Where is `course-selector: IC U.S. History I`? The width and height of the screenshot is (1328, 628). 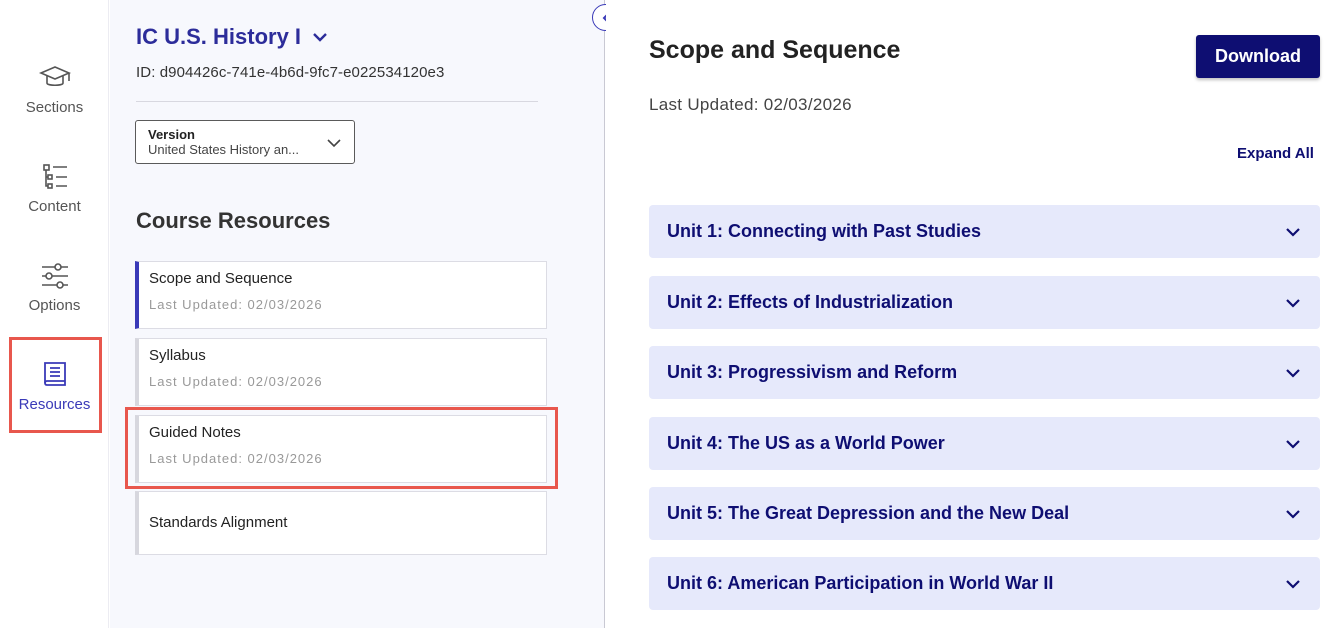 course-selector: IC U.S. History I is located at coordinates (232, 37).